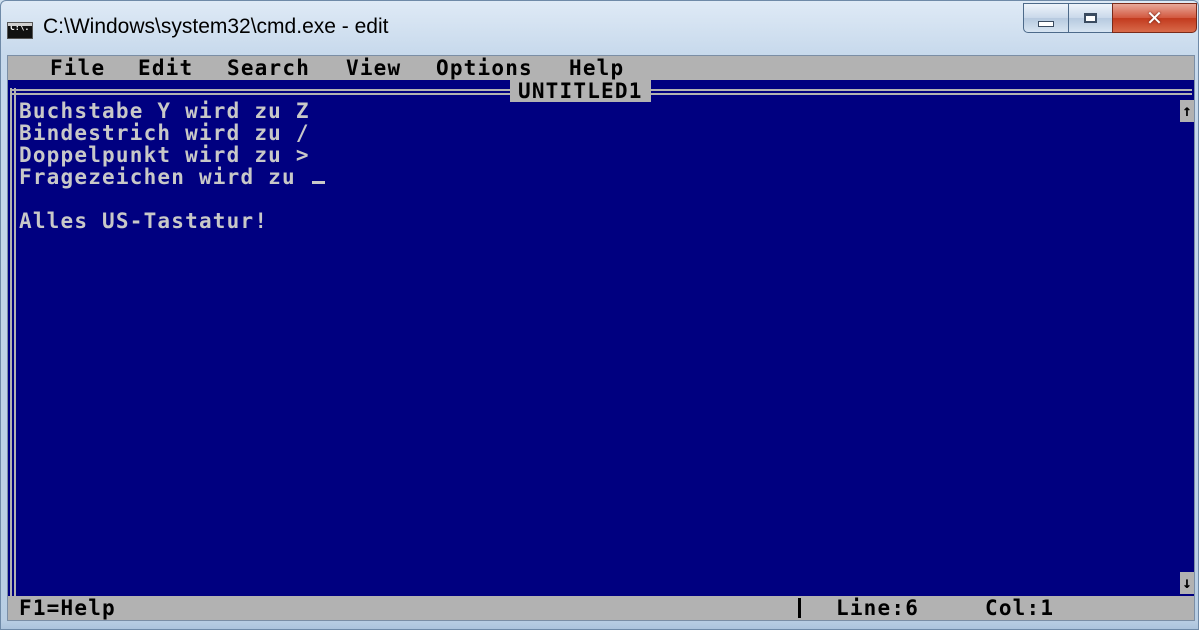 This screenshot has height=630, width=1199. I want to click on cmd-icon: C:\., so click(20, 30).